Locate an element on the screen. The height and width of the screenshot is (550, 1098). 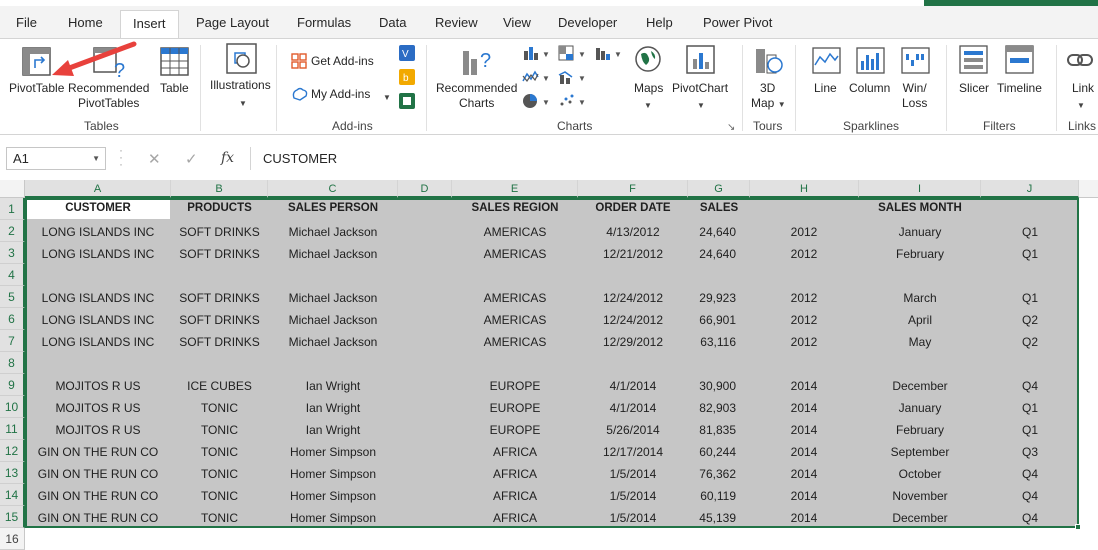
3d-map-button: 3D is located at coordinates (767, 88).